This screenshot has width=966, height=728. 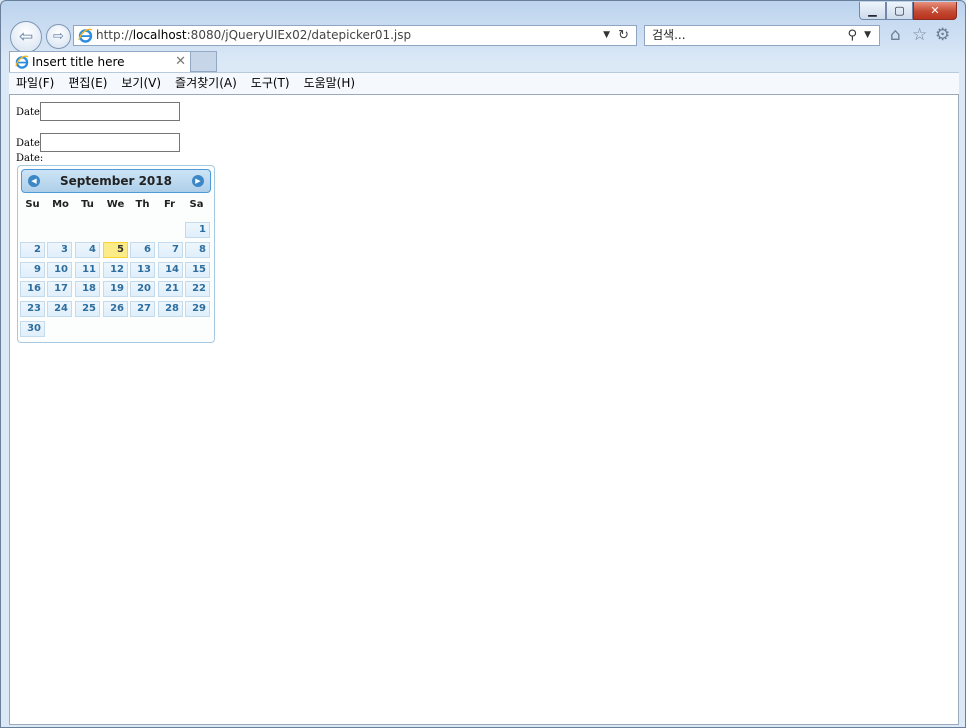 What do you see at coordinates (852, 35) in the screenshot?
I see `search-icon: ⚲` at bounding box center [852, 35].